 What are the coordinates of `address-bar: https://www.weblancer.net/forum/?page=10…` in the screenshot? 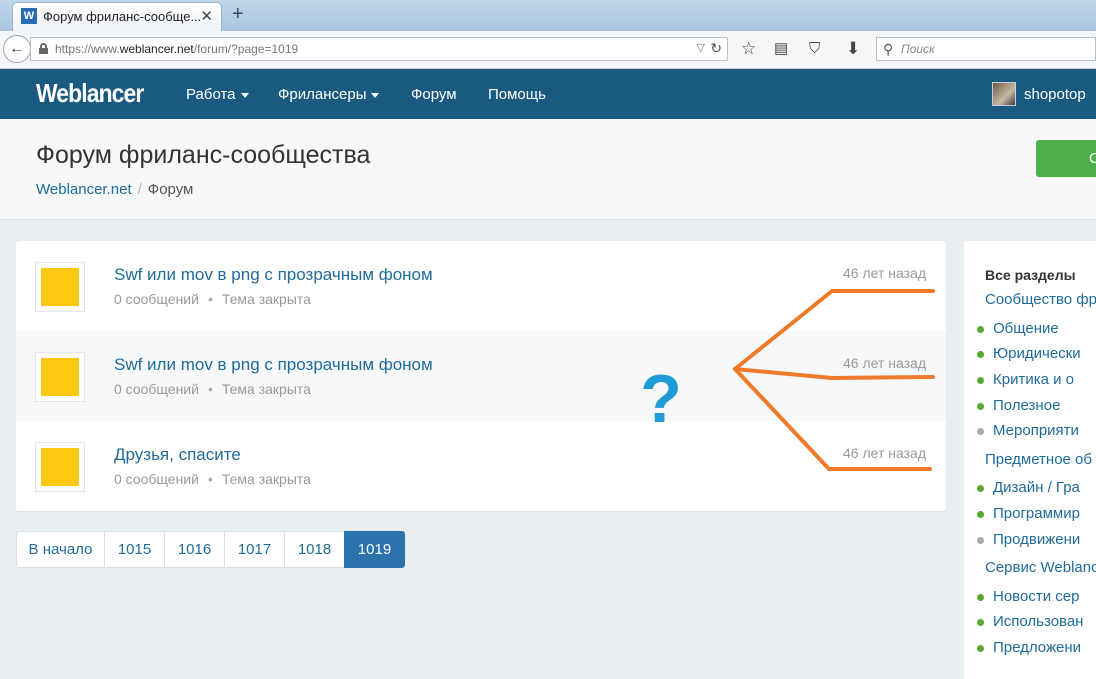 It's located at (379, 49).